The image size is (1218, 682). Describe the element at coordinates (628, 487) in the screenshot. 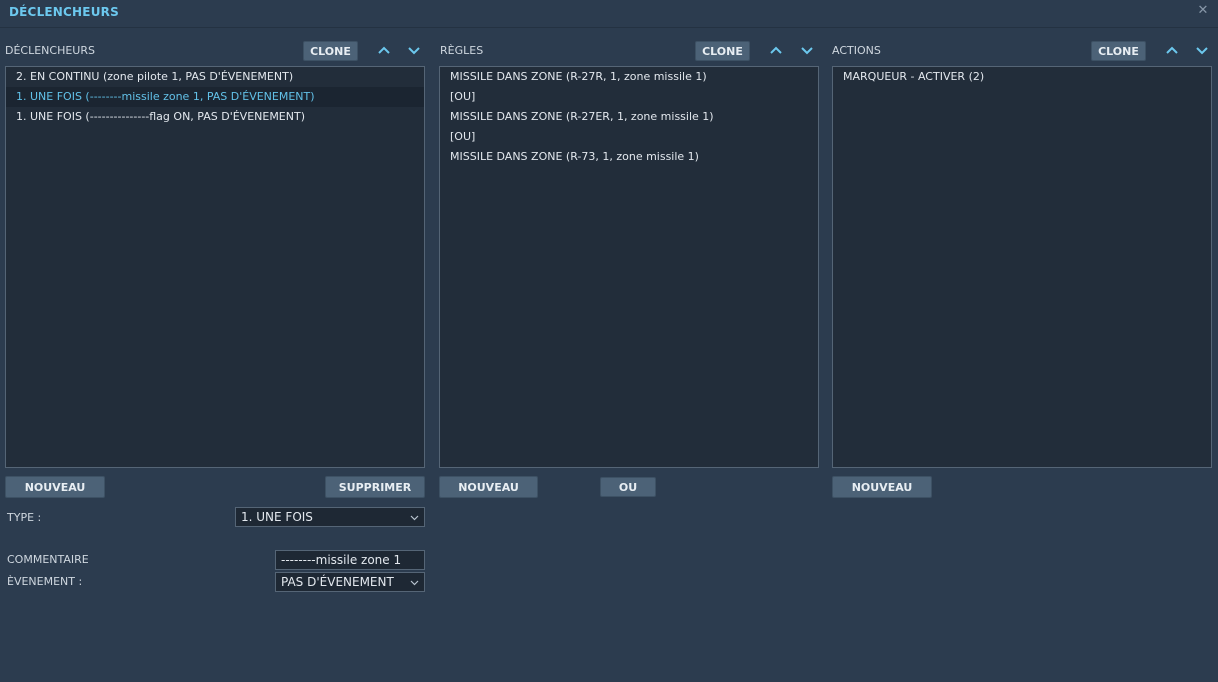

I see `rules-or-button: OU` at that location.